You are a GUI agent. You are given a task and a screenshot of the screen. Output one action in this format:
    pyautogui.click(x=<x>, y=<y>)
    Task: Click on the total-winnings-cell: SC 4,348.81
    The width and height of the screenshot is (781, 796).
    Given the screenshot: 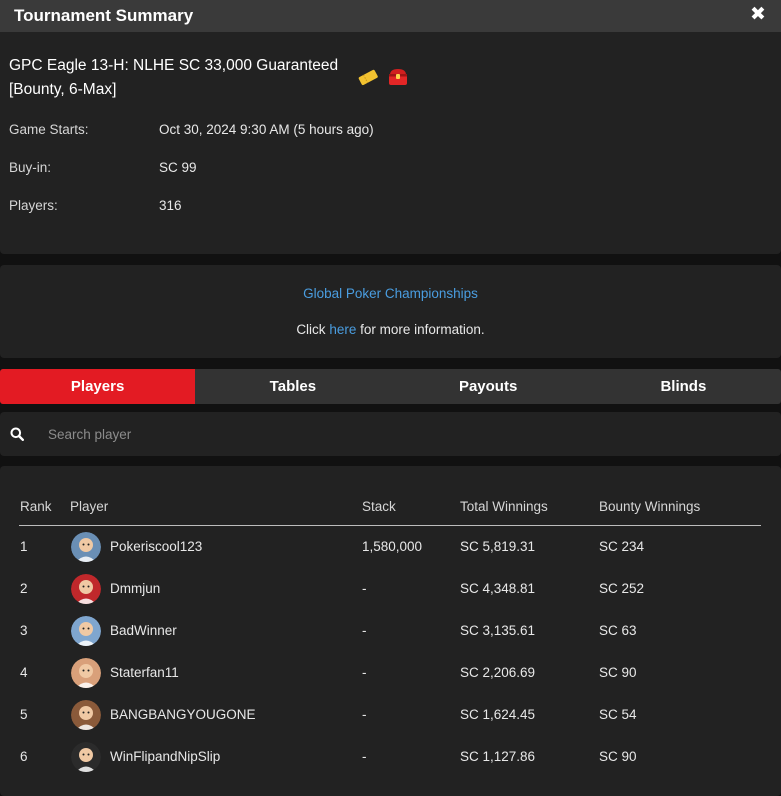 What is the action you would take?
    pyautogui.click(x=498, y=588)
    